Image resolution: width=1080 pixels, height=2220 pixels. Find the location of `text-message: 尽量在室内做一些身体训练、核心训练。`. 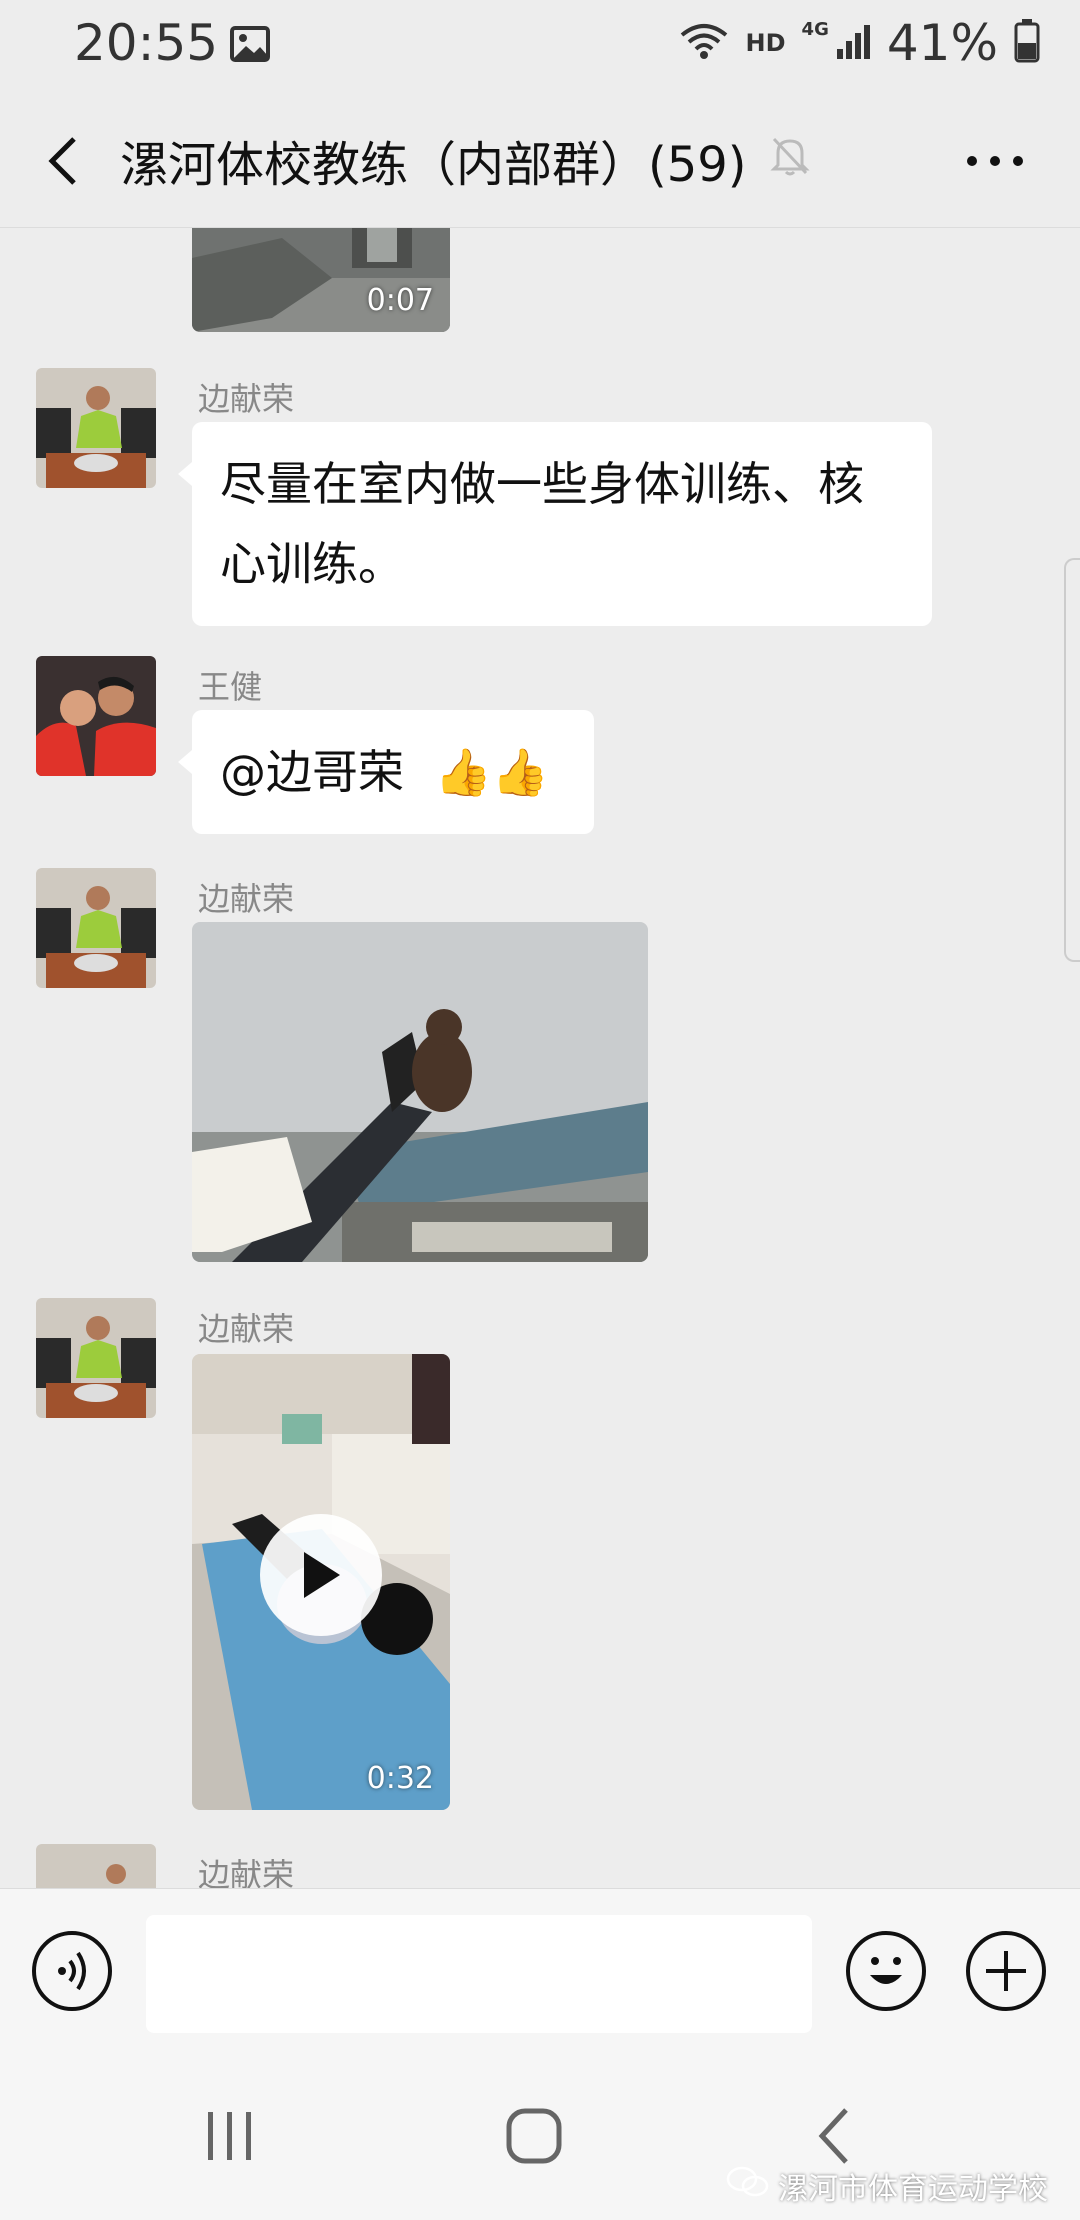

text-message: 尽量在室内做一些身体训练、核心训练。 is located at coordinates (555, 524).